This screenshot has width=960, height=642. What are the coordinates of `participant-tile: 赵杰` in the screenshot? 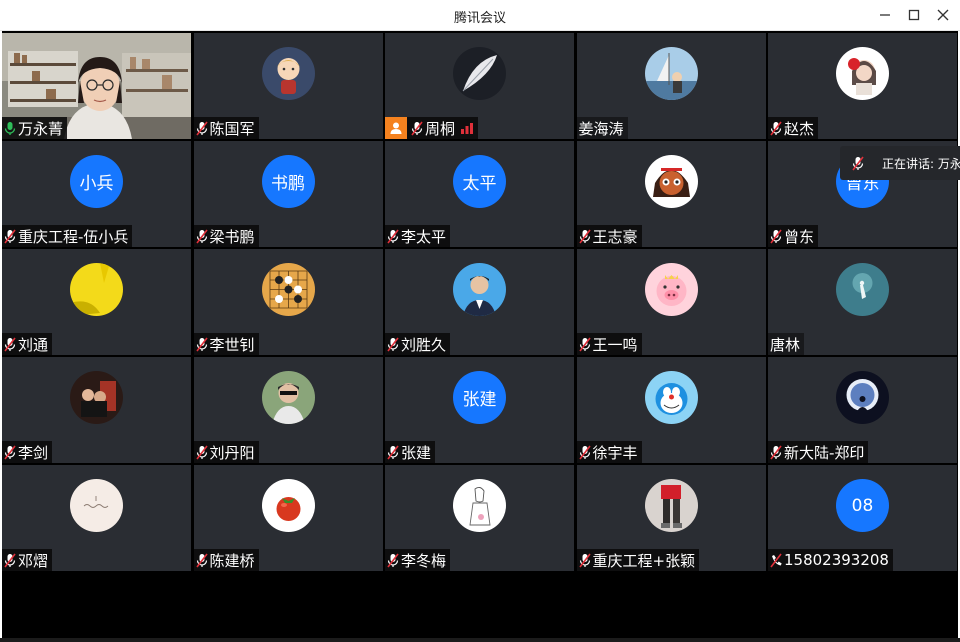 It's located at (862, 86).